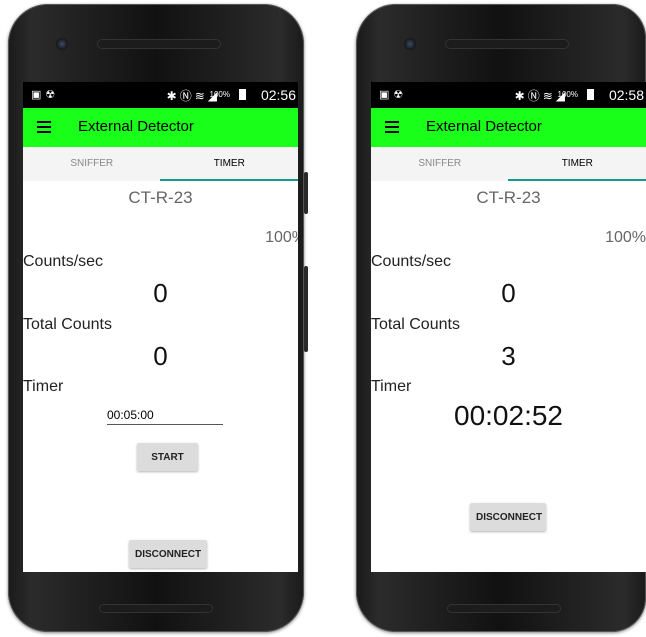  I want to click on status-bar: ▣☢ ✱Ⓝ≋◢ 100% 02:56, so click(160, 95).